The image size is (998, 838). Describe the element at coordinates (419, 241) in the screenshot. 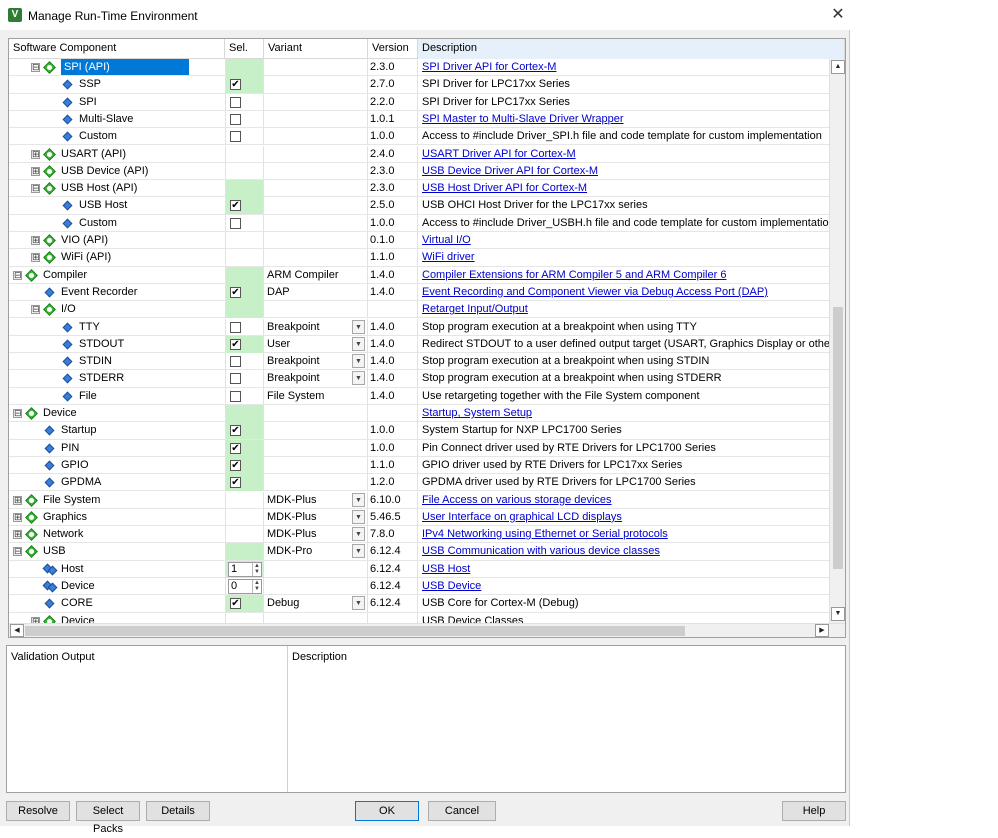

I see `table-row: ⊞ VIO (API) 0.1.0 Virtual I/O` at that location.